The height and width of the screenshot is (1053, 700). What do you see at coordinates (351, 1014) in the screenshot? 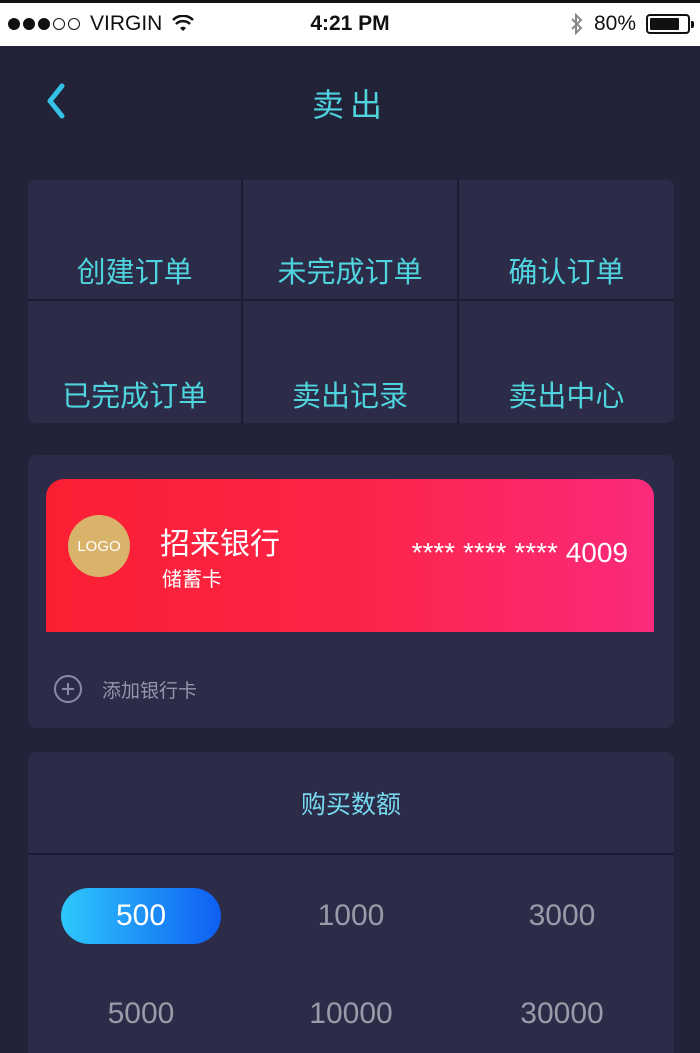
I see `amount-option-10000: 10000` at bounding box center [351, 1014].